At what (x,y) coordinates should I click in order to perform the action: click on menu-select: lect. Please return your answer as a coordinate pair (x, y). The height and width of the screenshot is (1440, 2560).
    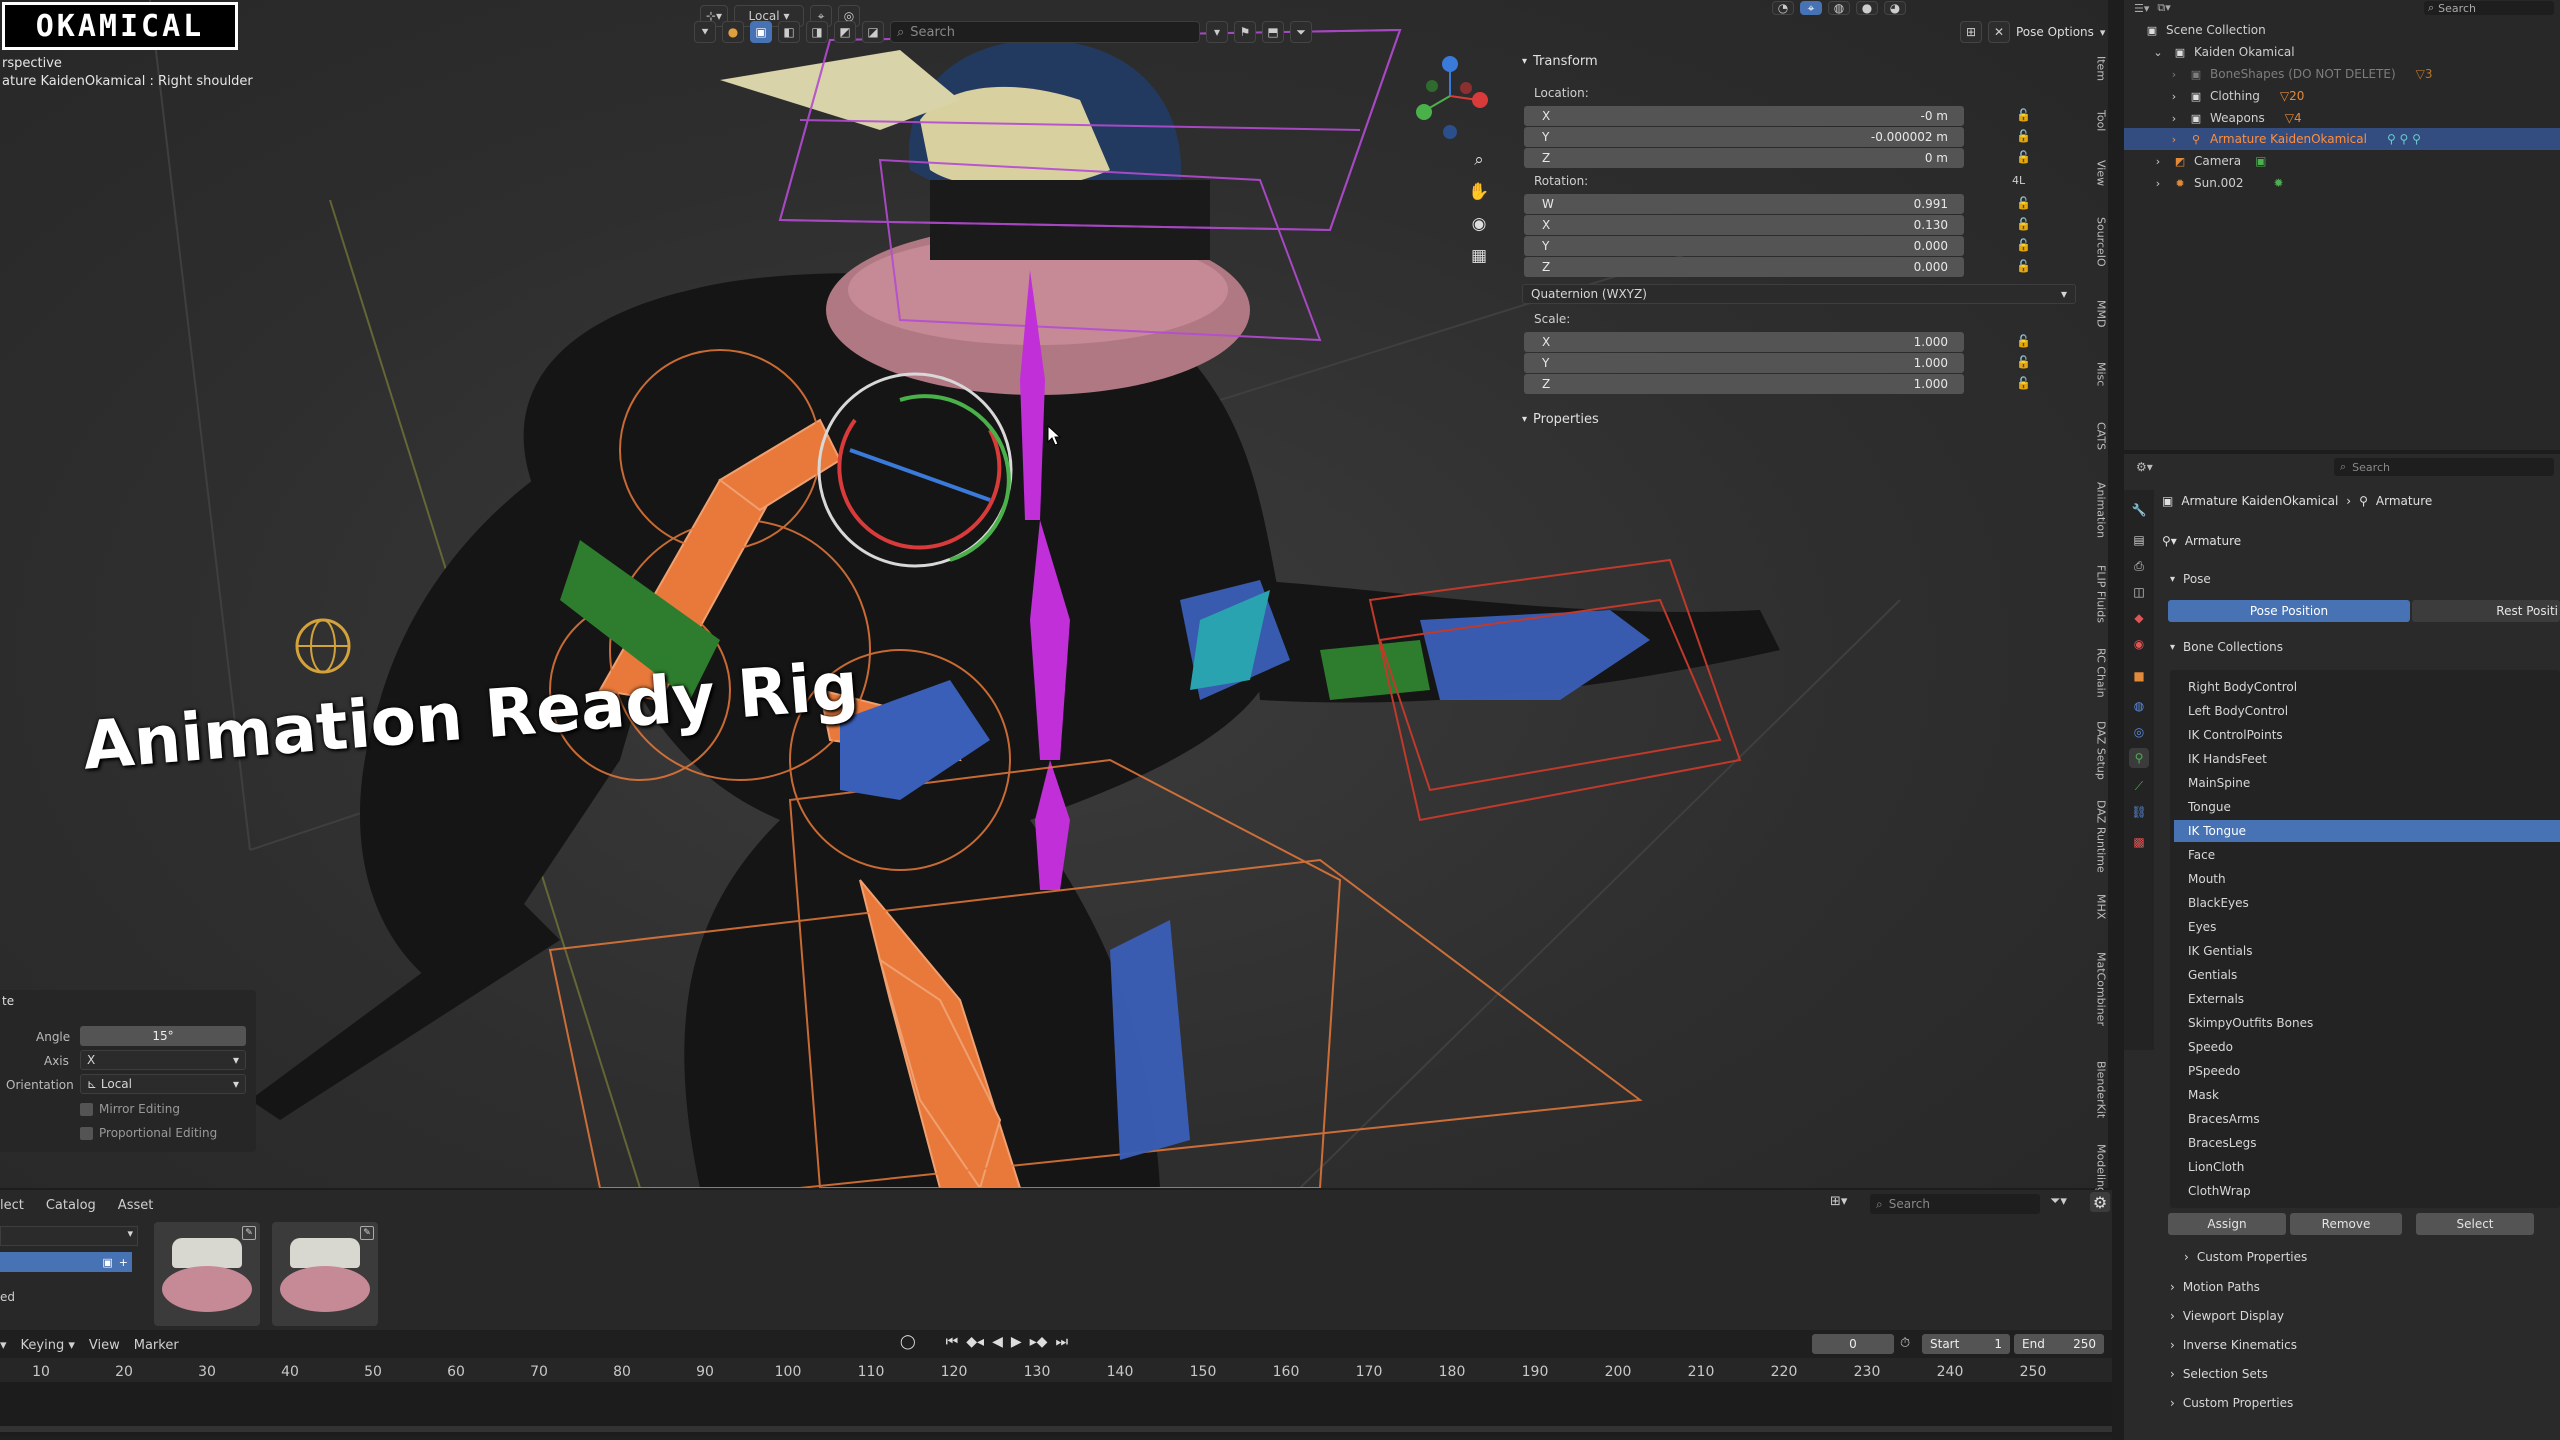
    Looking at the image, I should click on (12, 1205).